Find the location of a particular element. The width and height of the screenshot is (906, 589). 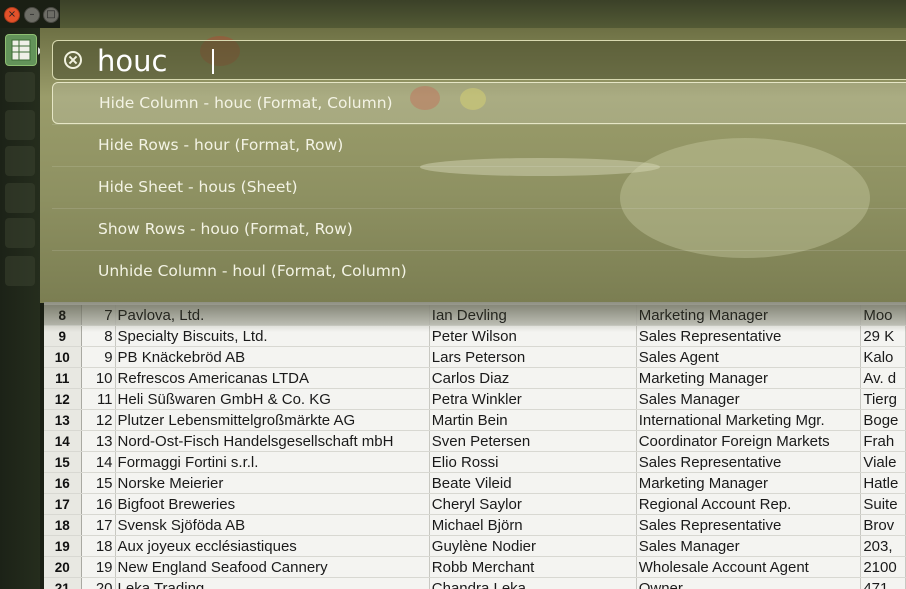

browser-icon is located at coordinates (20, 161).